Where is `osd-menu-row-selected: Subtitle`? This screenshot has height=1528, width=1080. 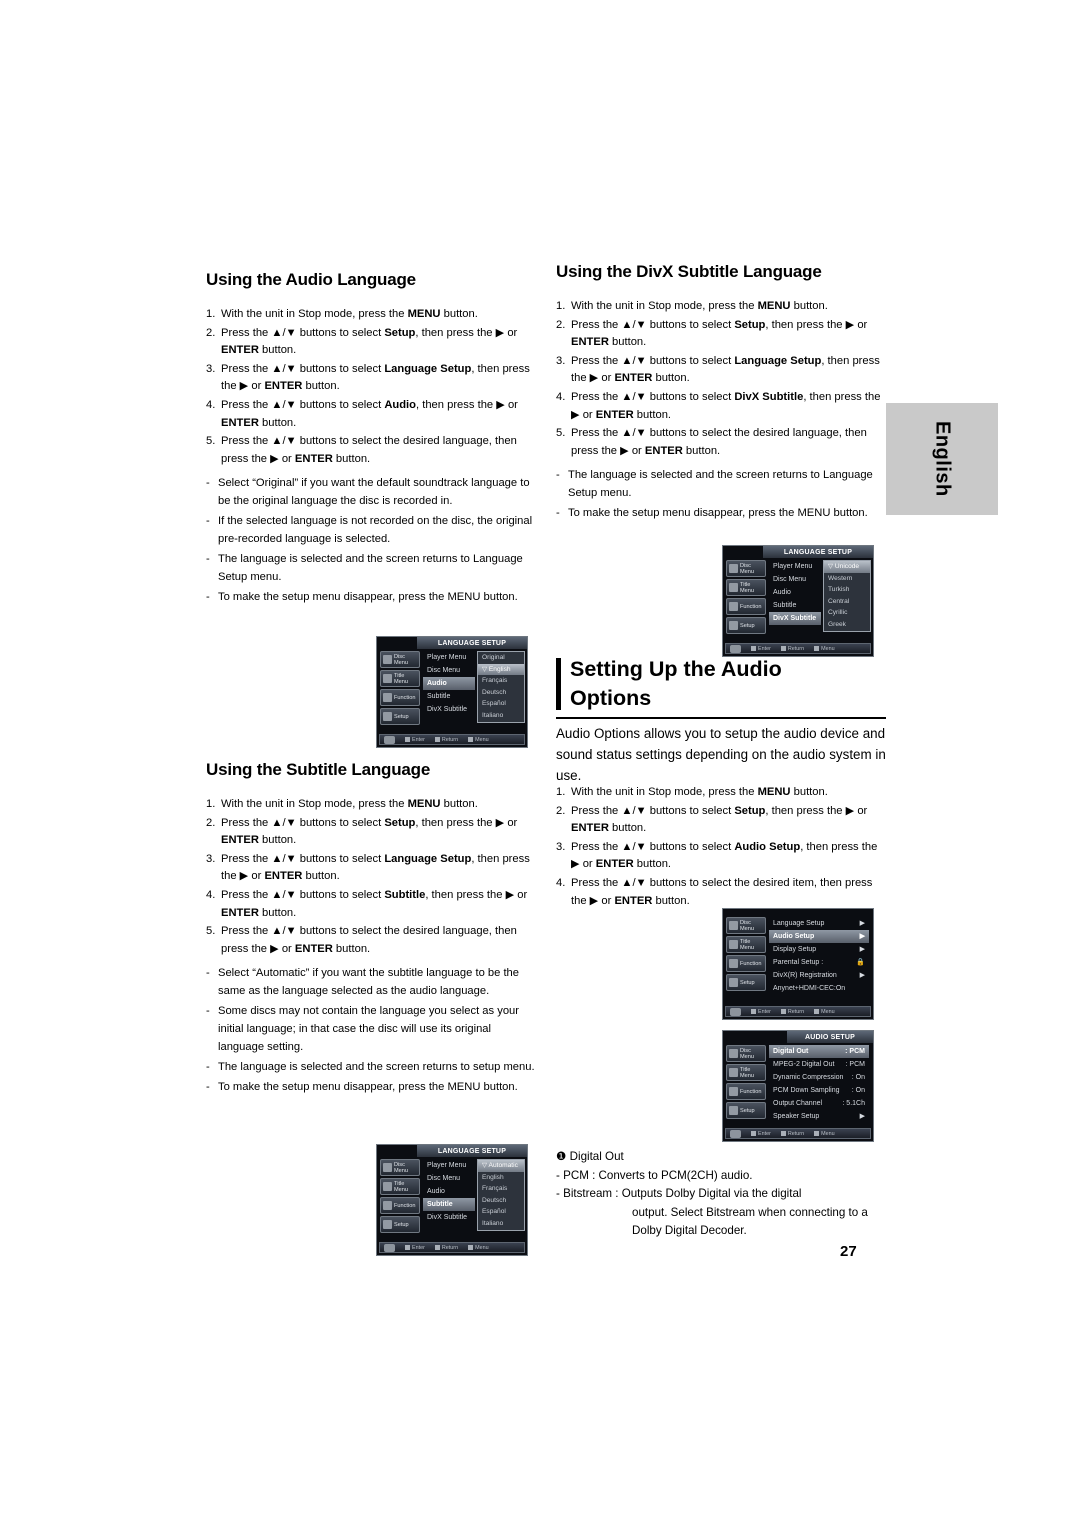
osd-menu-row-selected: Subtitle is located at coordinates (449, 1204).